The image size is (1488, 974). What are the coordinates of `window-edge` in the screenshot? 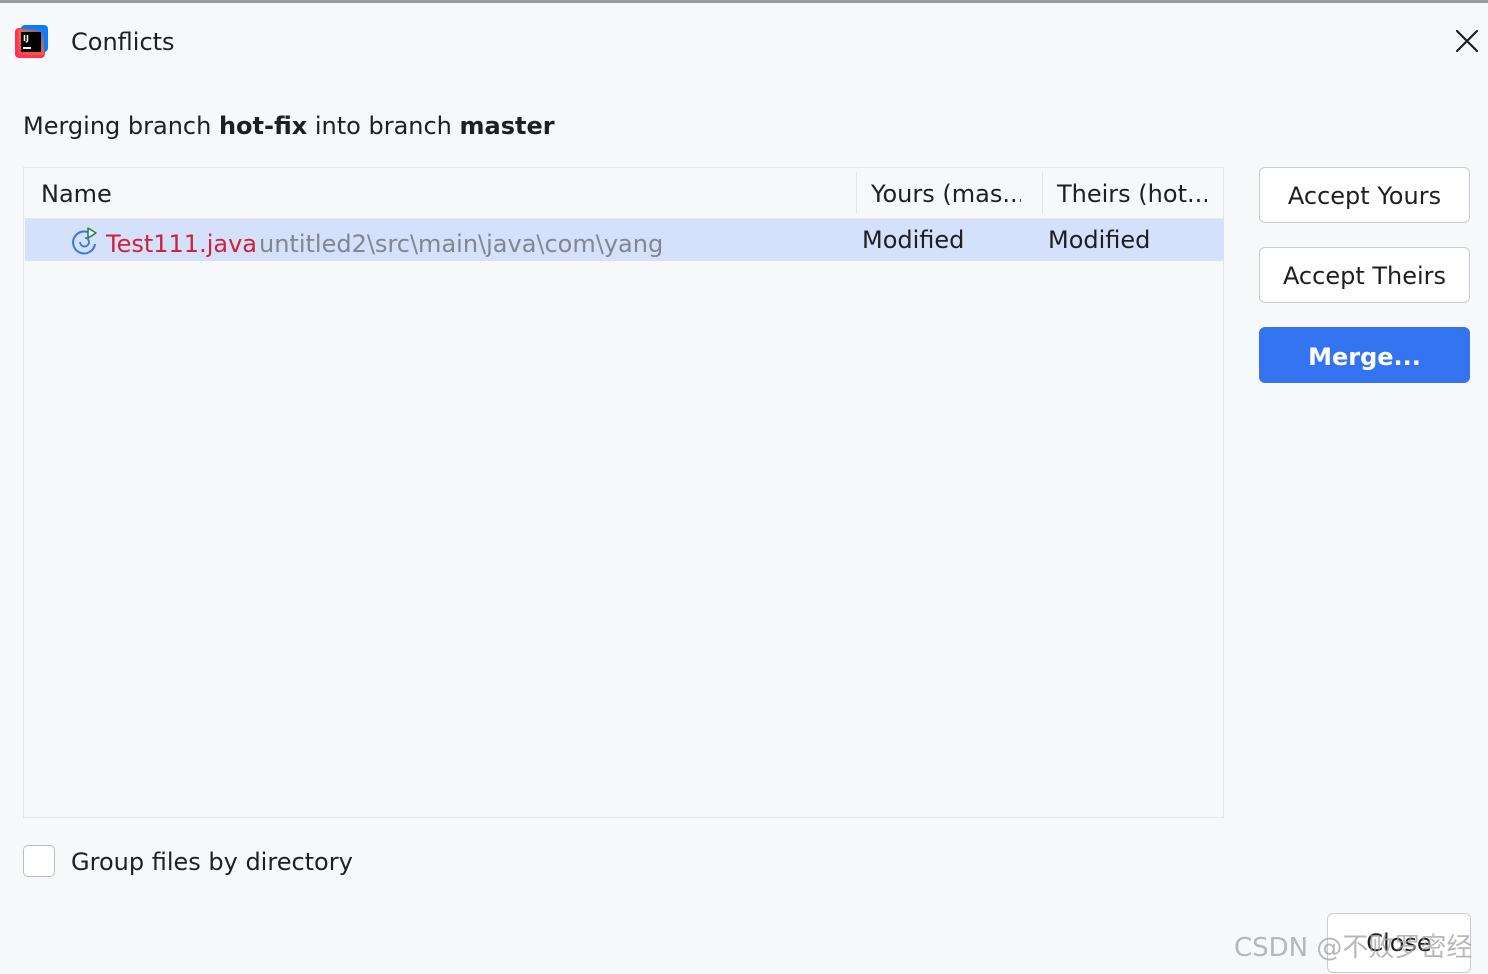 It's located at (744, 1).